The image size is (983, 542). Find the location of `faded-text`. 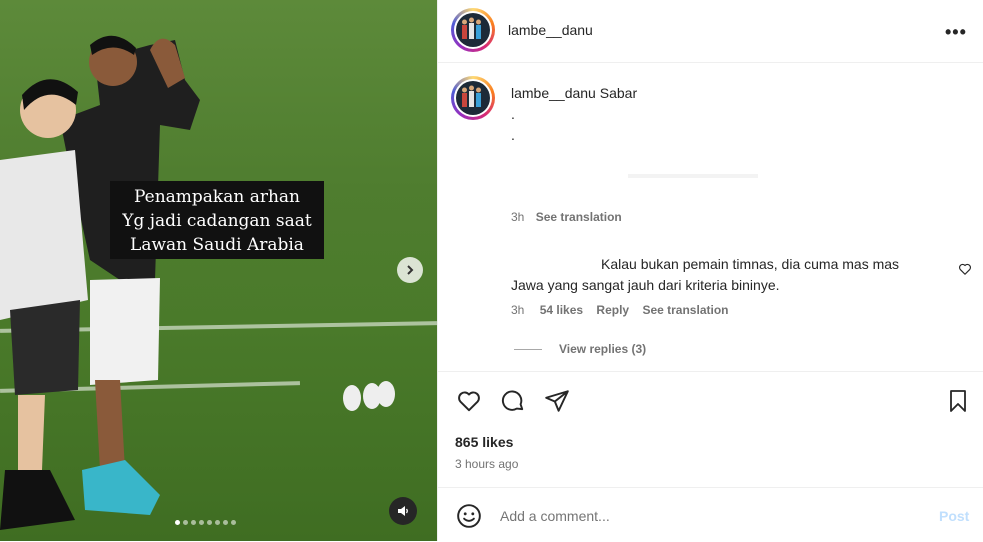

faded-text is located at coordinates (693, 176).